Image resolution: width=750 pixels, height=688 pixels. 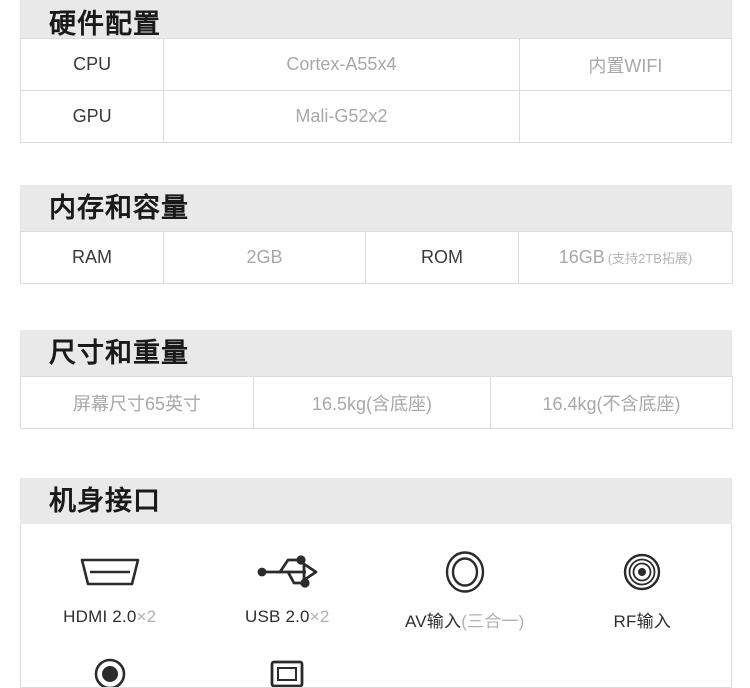 I want to click on port-label-av-text: AV输入, so click(x=433, y=621).